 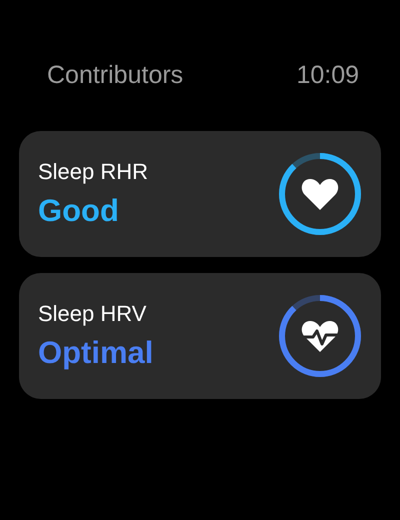 What do you see at coordinates (93, 172) in the screenshot?
I see `metric-label: Sleep RHR` at bounding box center [93, 172].